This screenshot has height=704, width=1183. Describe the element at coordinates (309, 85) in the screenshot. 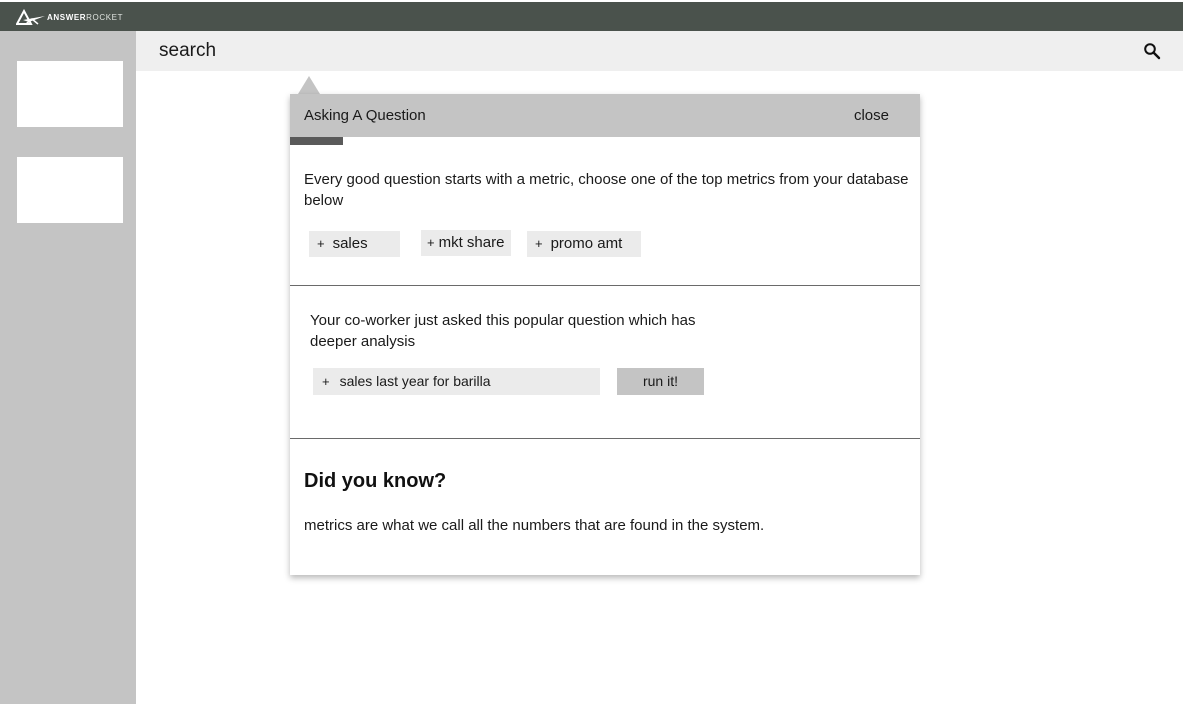

I see `popover-caret` at that location.